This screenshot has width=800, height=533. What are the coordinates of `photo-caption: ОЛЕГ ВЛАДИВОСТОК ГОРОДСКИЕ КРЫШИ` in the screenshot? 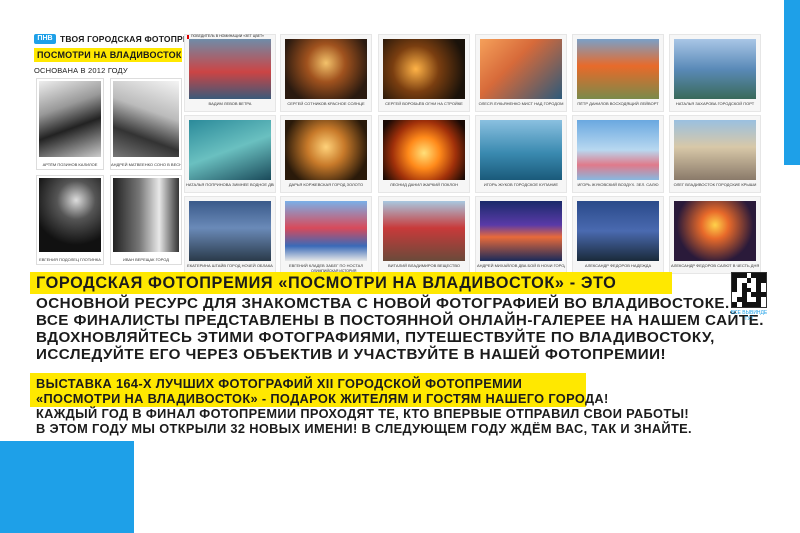 It's located at (715, 184).